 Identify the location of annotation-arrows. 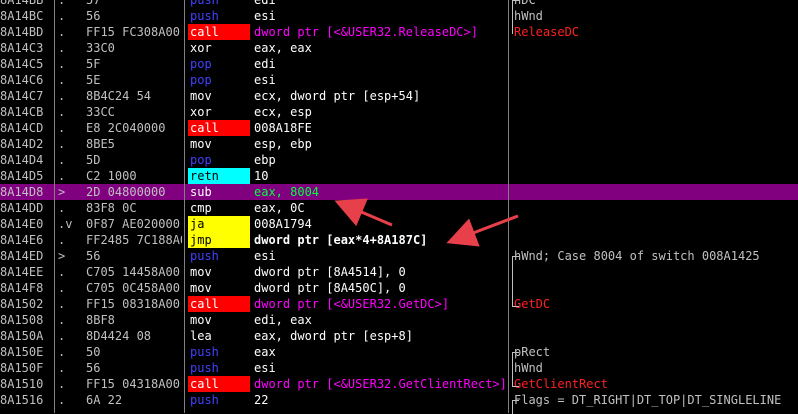
(426, 222).